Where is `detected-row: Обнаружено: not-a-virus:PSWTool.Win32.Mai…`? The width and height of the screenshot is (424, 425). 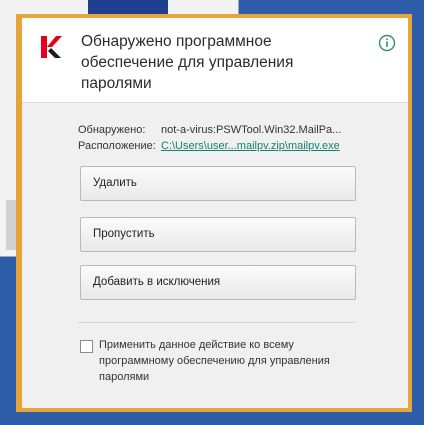 detected-row: Обнаружено: not-a-virus:PSWTool.Win32.Mai… is located at coordinates (209, 130).